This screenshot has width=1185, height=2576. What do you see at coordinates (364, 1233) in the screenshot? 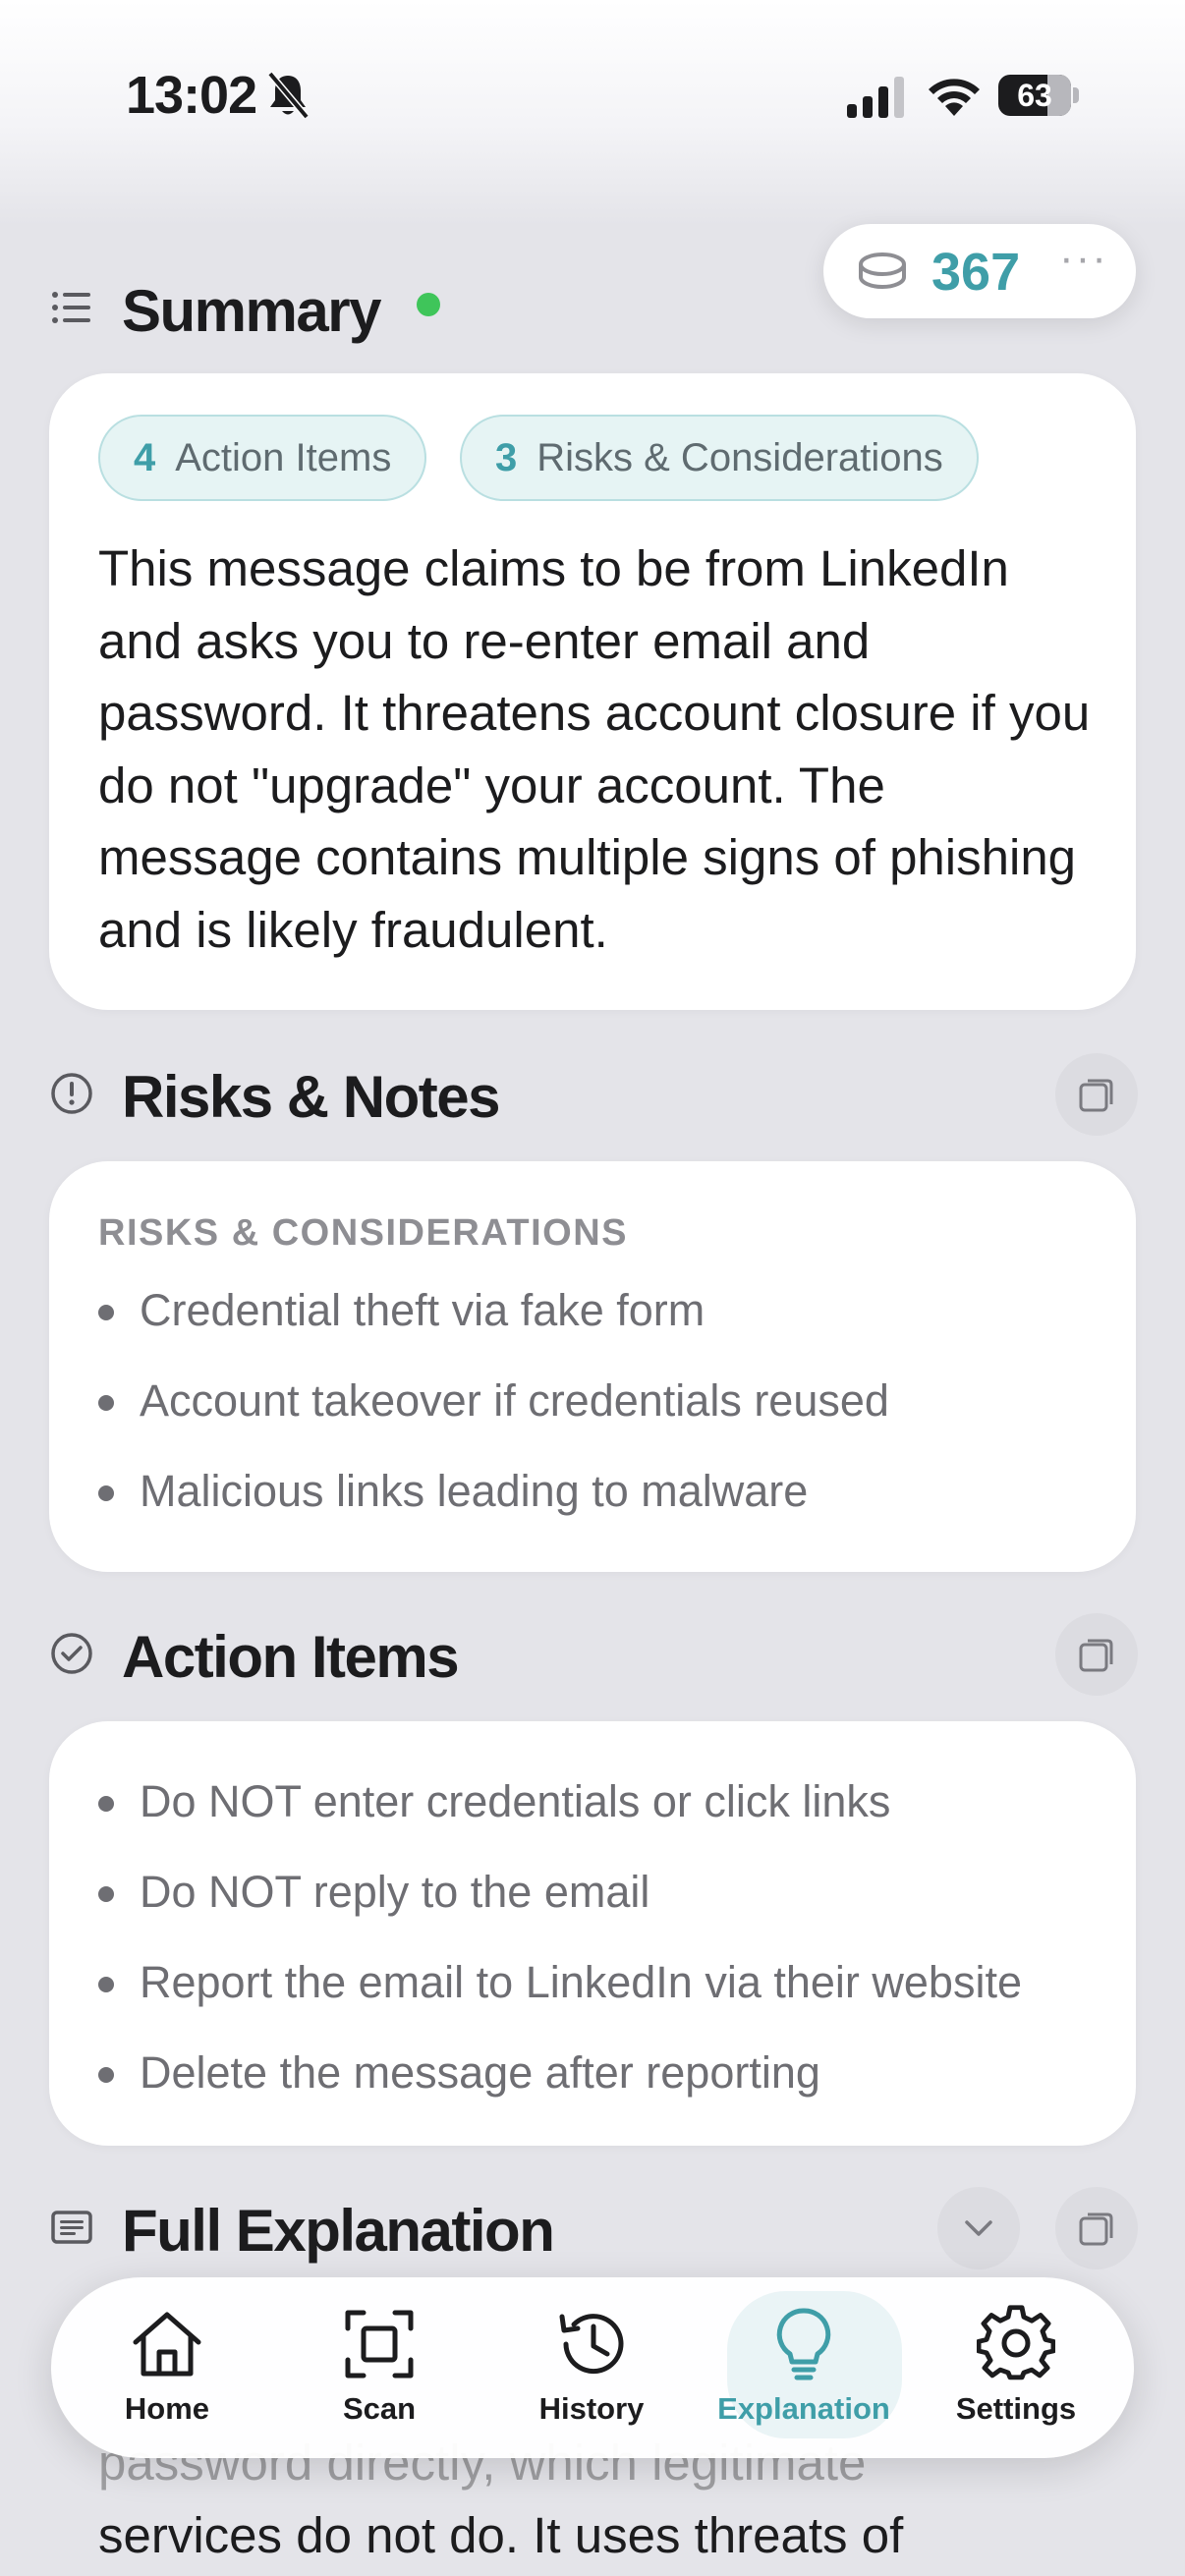
I see `risks-label: RISKS & CONSIDERATIONS` at bounding box center [364, 1233].